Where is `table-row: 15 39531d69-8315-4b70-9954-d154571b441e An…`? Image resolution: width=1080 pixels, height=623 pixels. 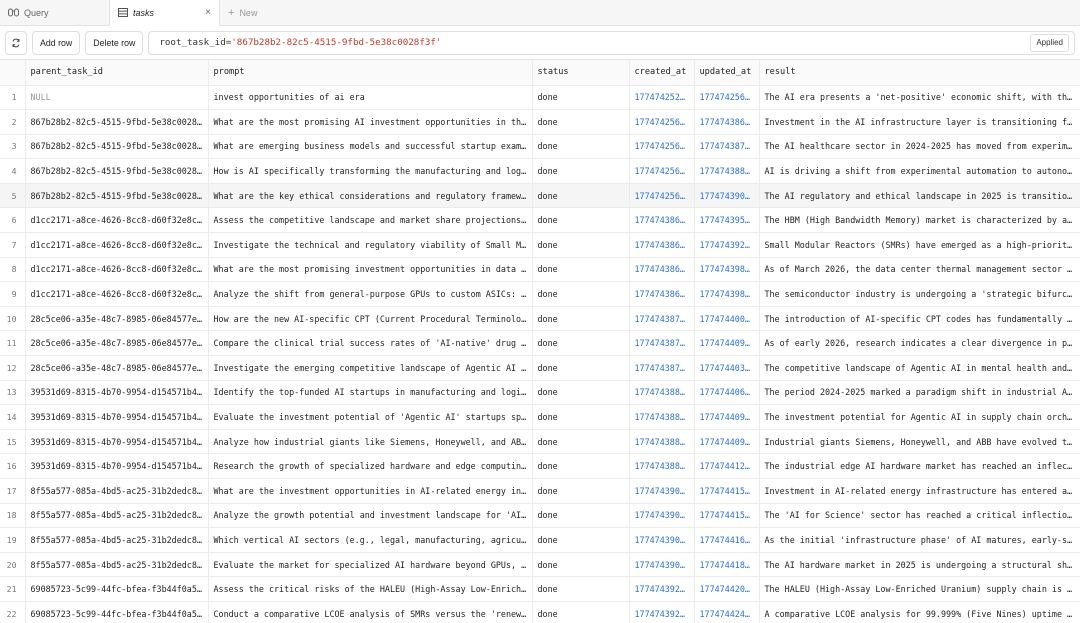
table-row: 15 39531d69-8315-4b70-9954-d154571b441e An… is located at coordinates (540, 442).